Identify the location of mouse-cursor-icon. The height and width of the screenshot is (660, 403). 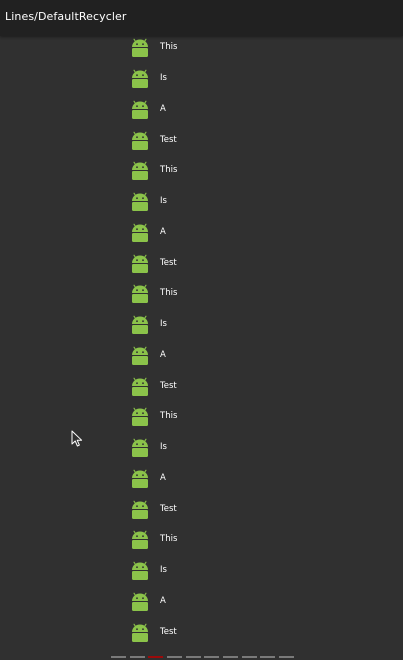
(77, 438).